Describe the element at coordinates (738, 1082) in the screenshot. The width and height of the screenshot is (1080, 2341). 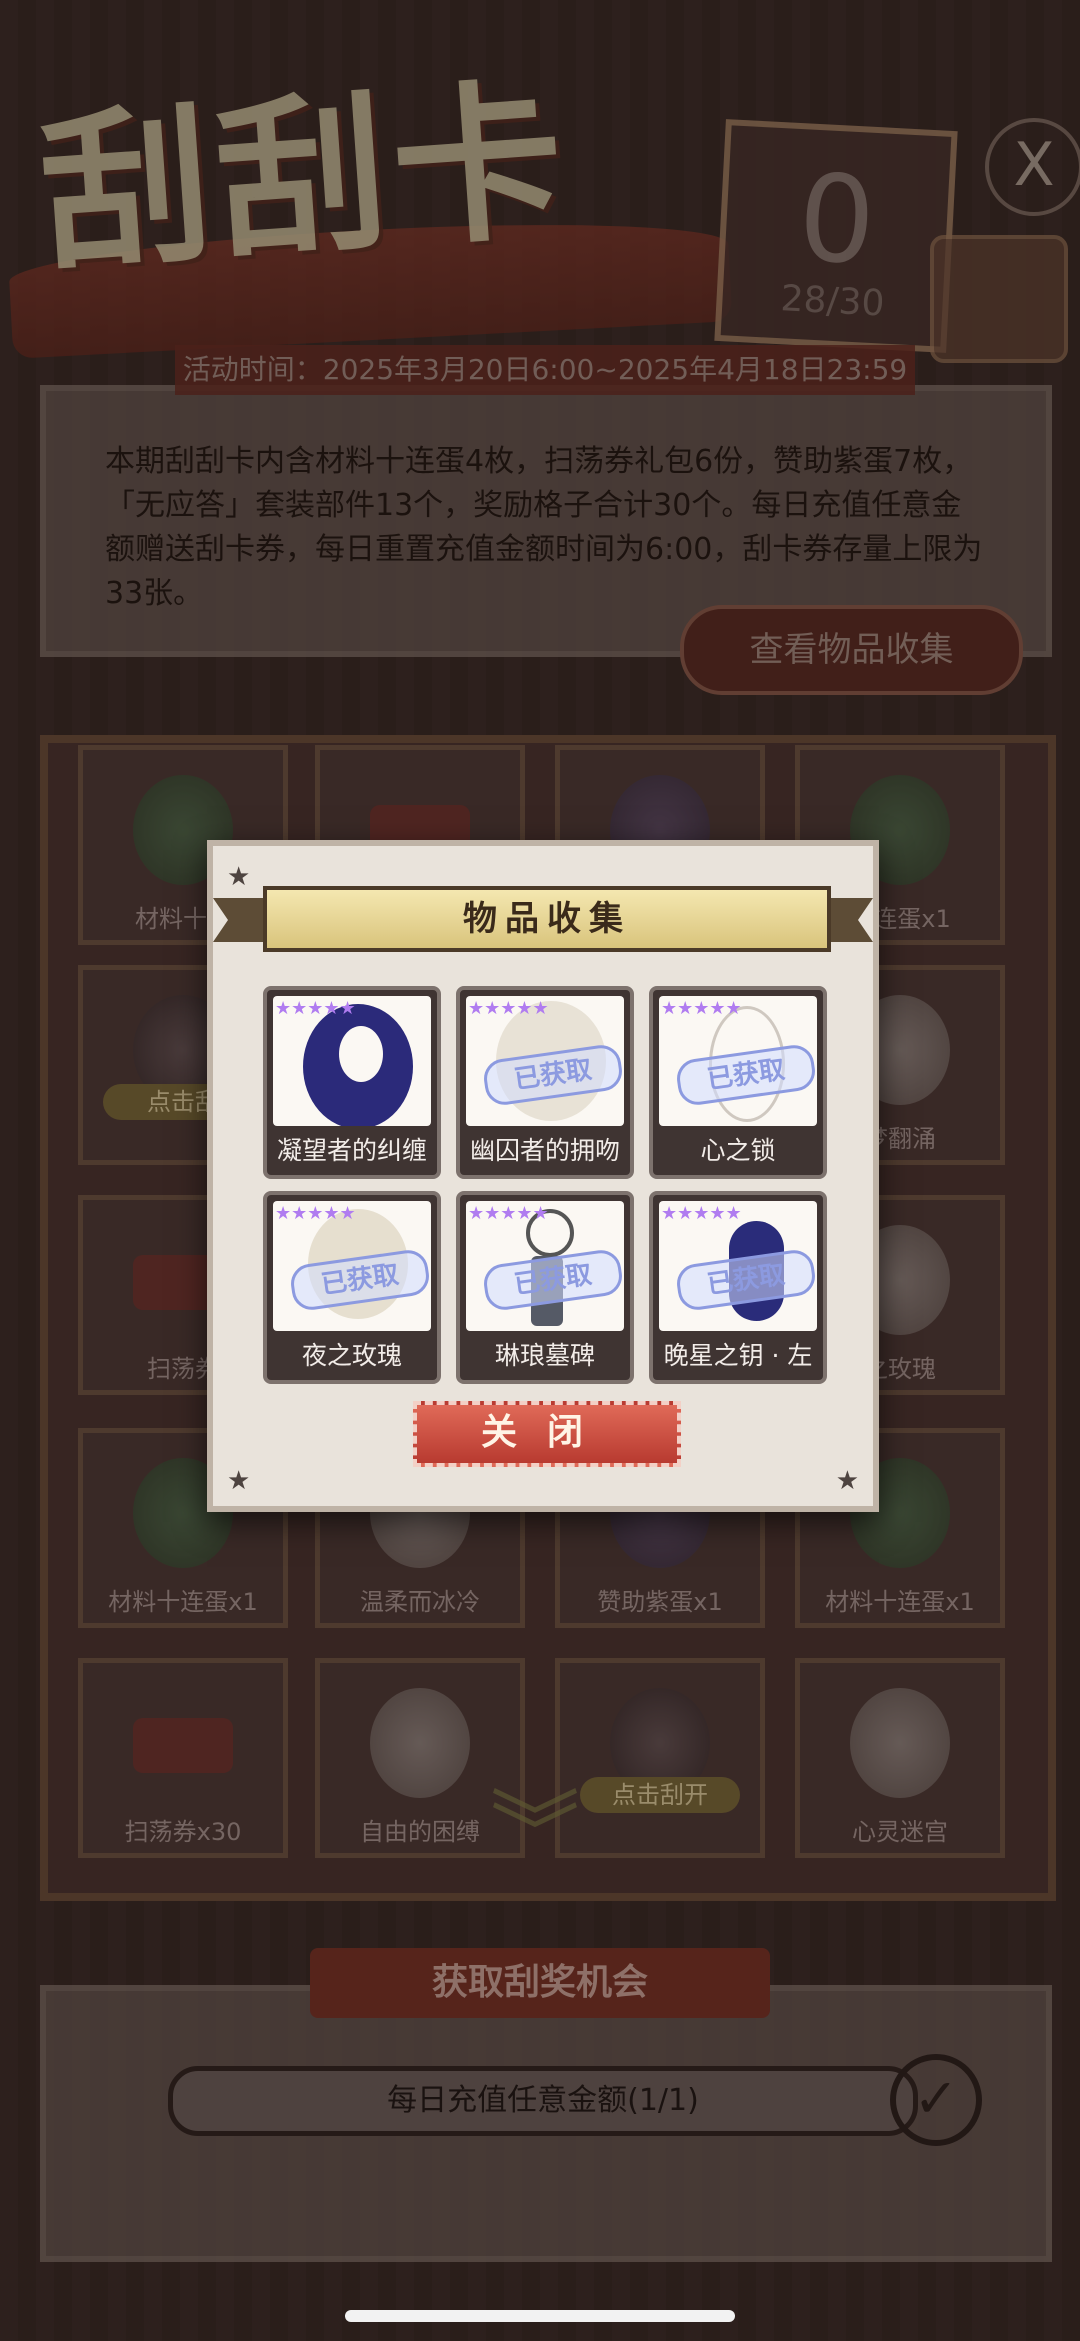
I see `collection-item: ★★★★★ 已获取 心之锁` at that location.